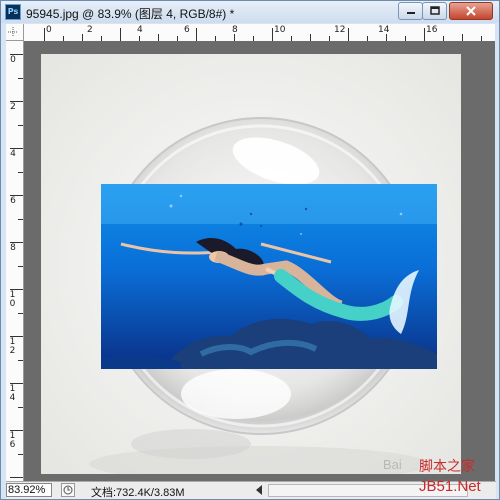 The height and width of the screenshot is (500, 500). What do you see at coordinates (259, 490) in the screenshot?
I see `status-menu-arrow-icon` at bounding box center [259, 490].